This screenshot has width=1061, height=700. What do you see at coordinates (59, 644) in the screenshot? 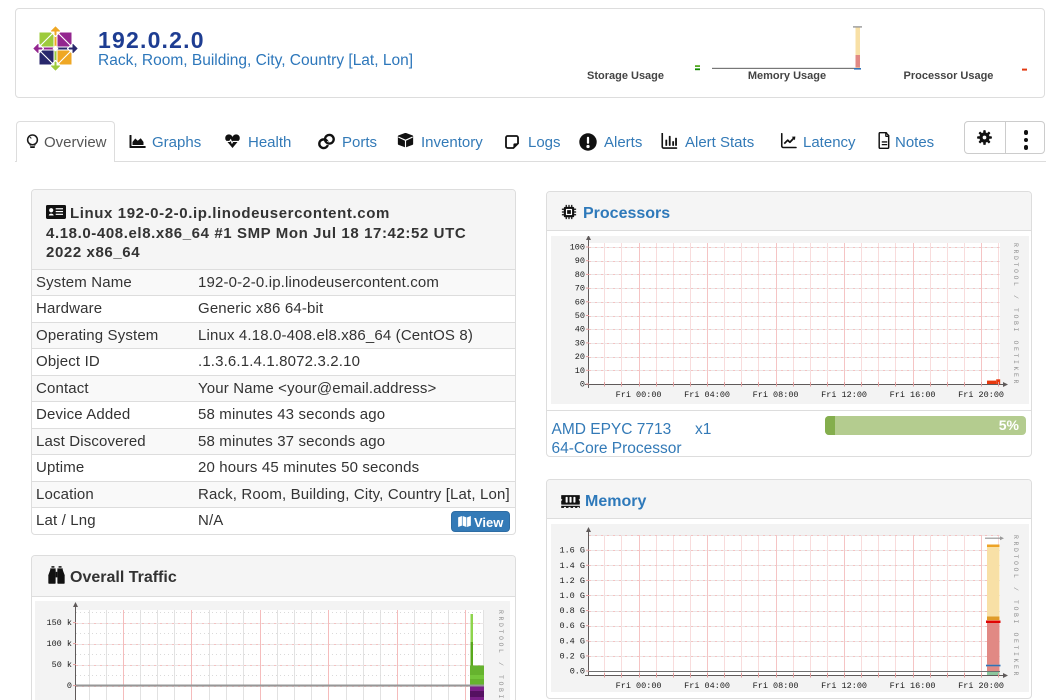
I see `svg-text: 100 k` at bounding box center [59, 644].